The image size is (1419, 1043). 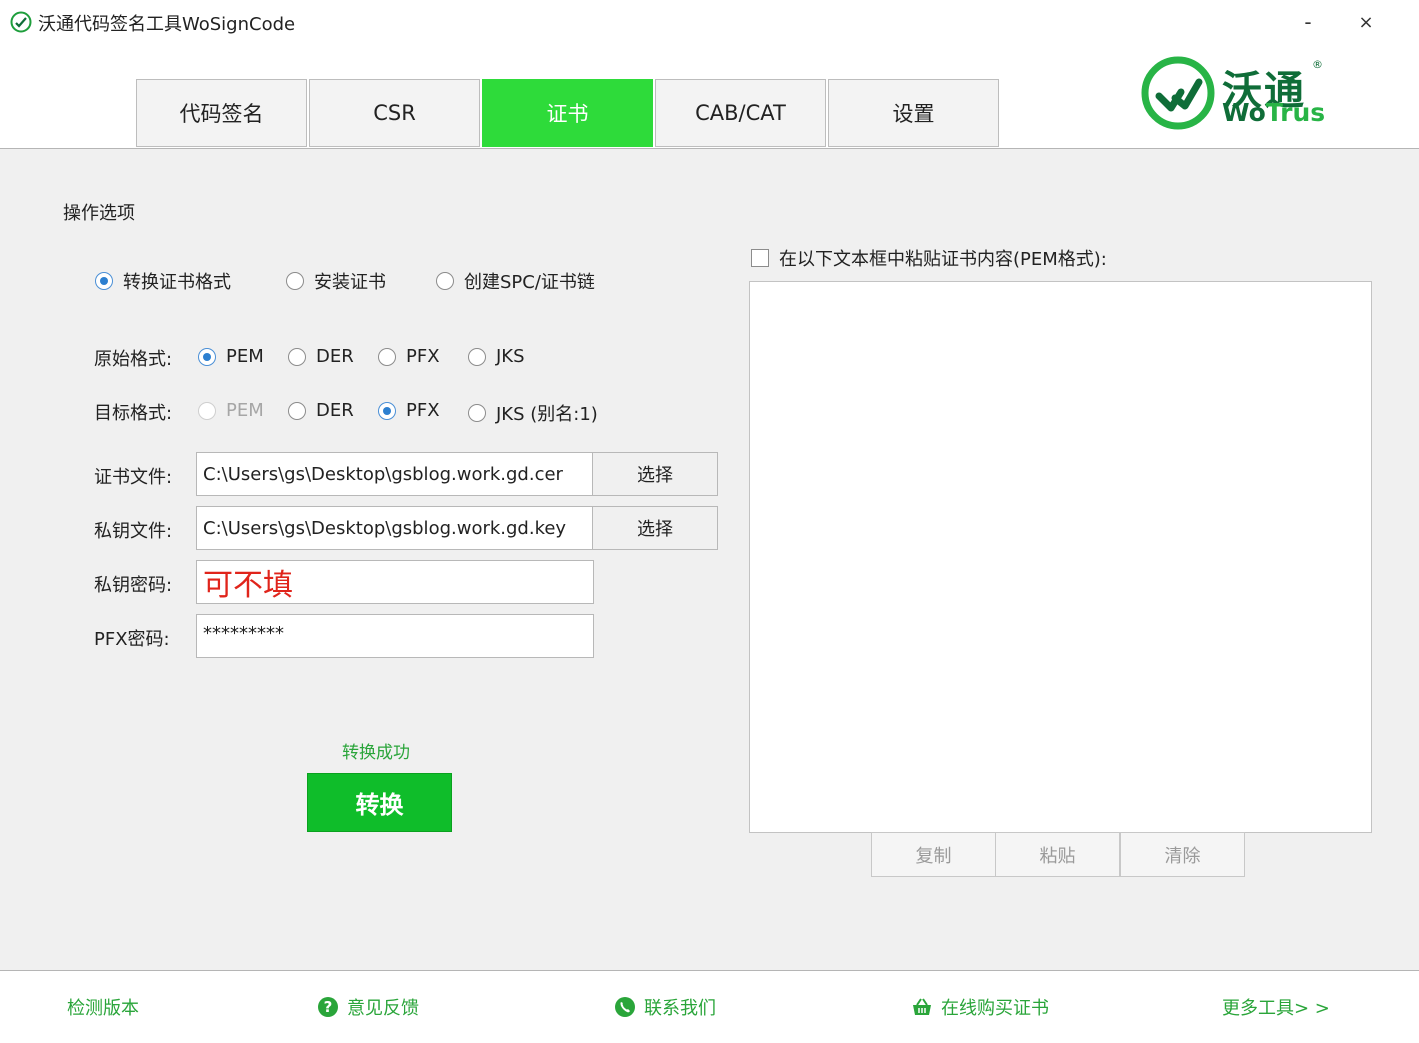 I want to click on more-tools-link: 更多工具> >, so click(x=1276, y=1007).